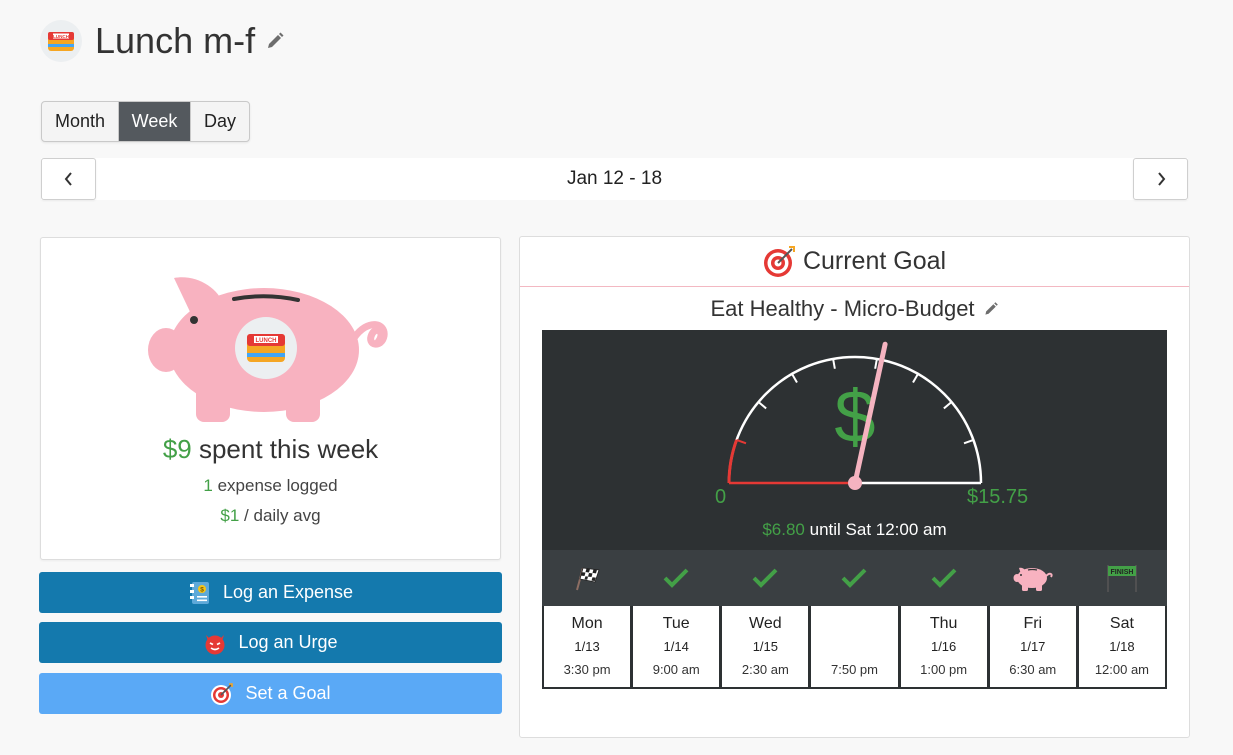 The image size is (1233, 755). Describe the element at coordinates (587, 623) in the screenshot. I see `day-name: Mon` at that location.